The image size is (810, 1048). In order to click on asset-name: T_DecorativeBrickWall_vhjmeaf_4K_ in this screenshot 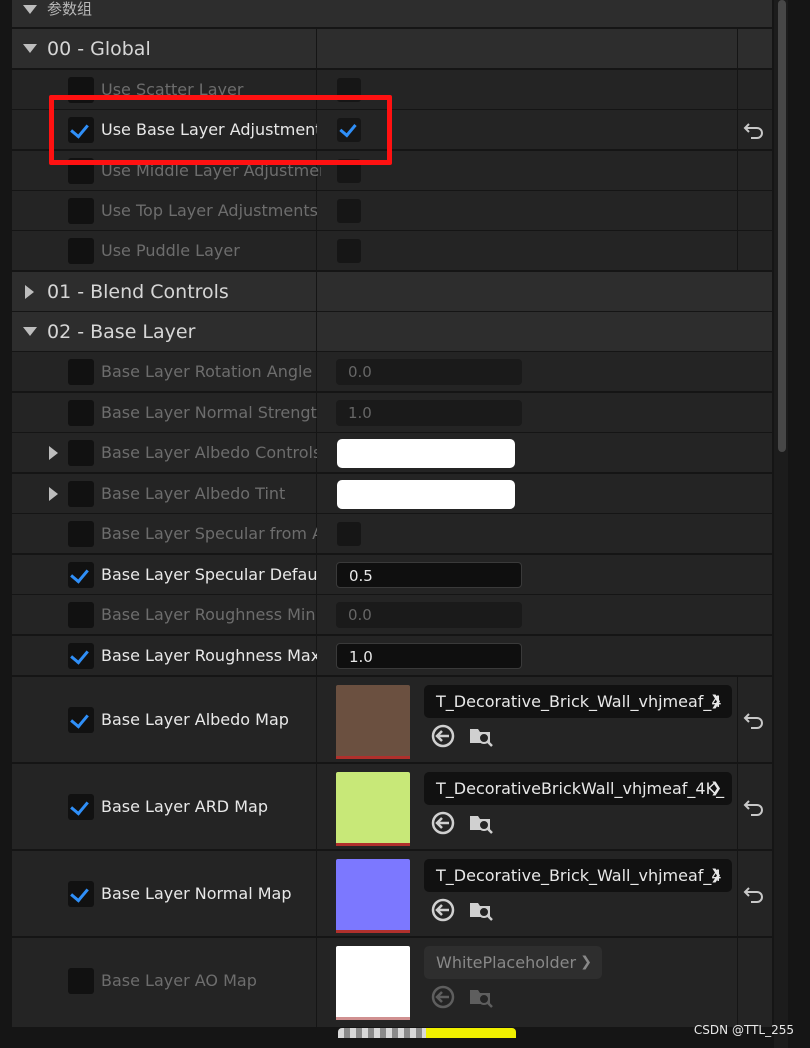, I will do `click(580, 788)`.